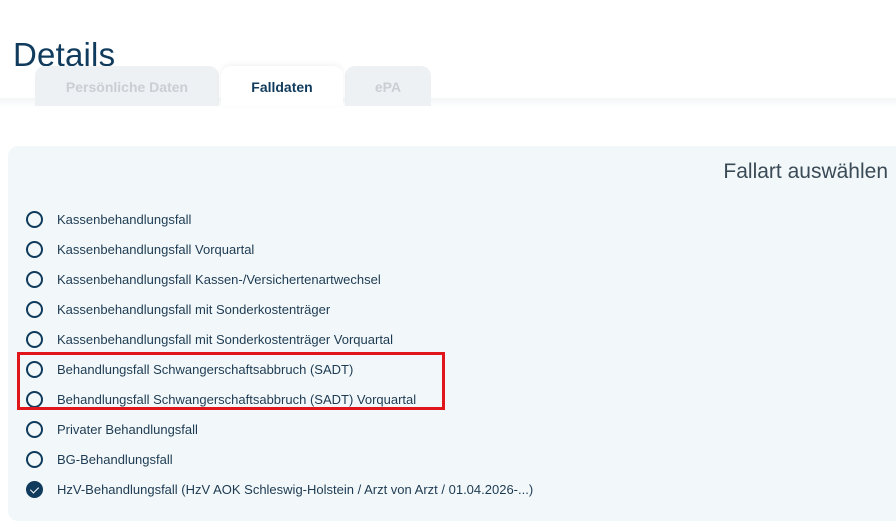 The width and height of the screenshot is (896, 527). Describe the element at coordinates (156, 249) in the screenshot. I see `option-label: Kassenbehandlungsfall Vorquartal` at that location.